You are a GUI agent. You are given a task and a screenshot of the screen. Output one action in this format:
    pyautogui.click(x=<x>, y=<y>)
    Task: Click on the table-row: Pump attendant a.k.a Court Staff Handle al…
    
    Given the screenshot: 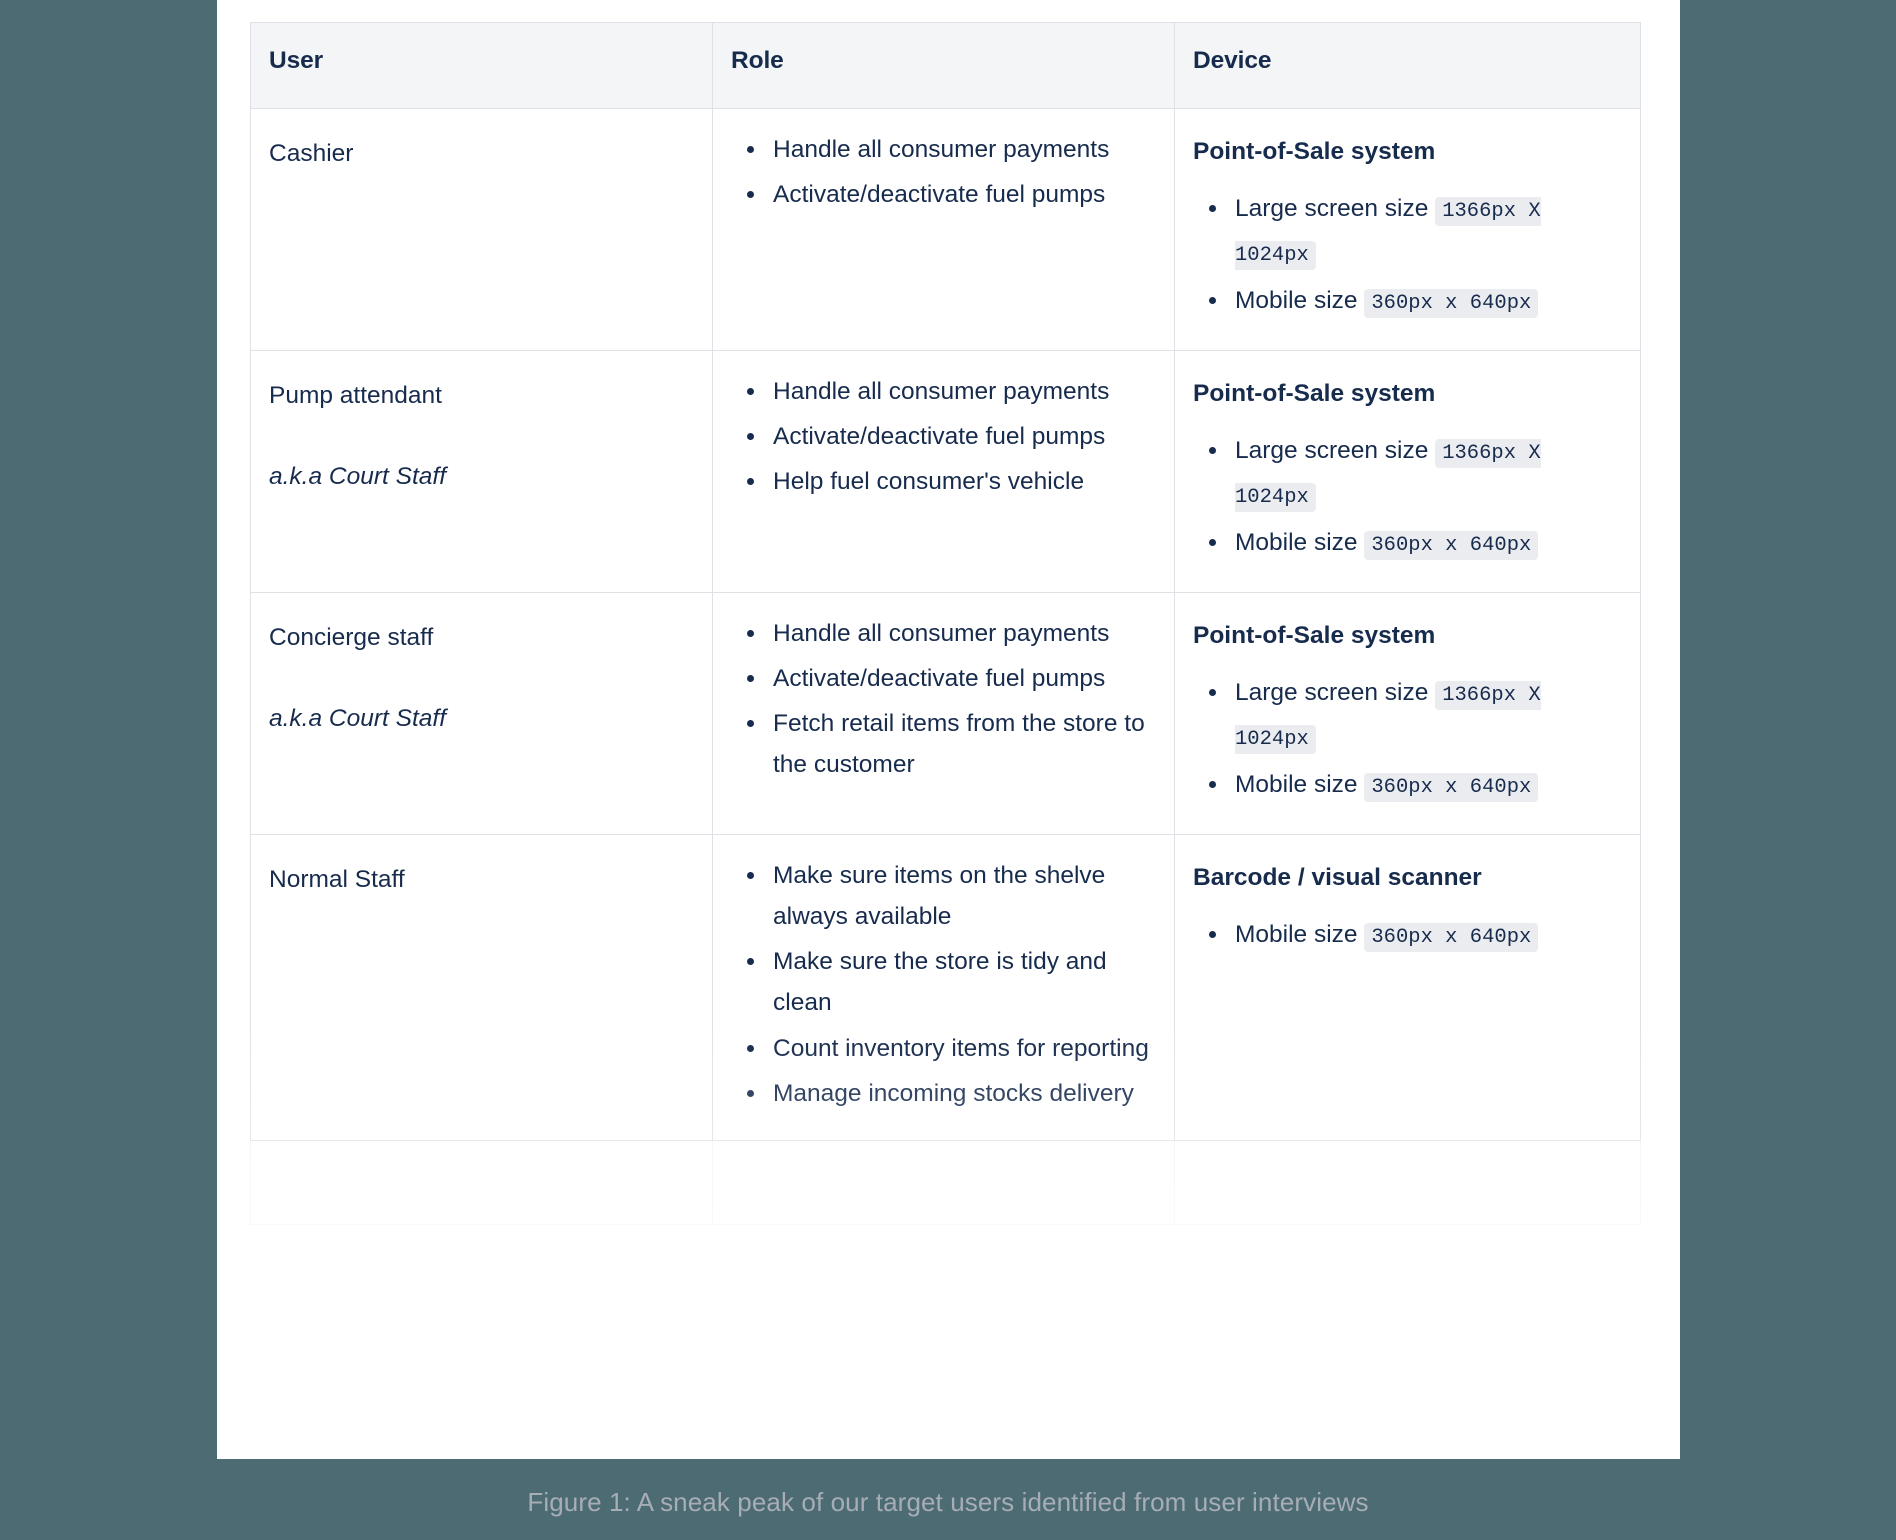 What is the action you would take?
    pyautogui.click(x=945, y=471)
    